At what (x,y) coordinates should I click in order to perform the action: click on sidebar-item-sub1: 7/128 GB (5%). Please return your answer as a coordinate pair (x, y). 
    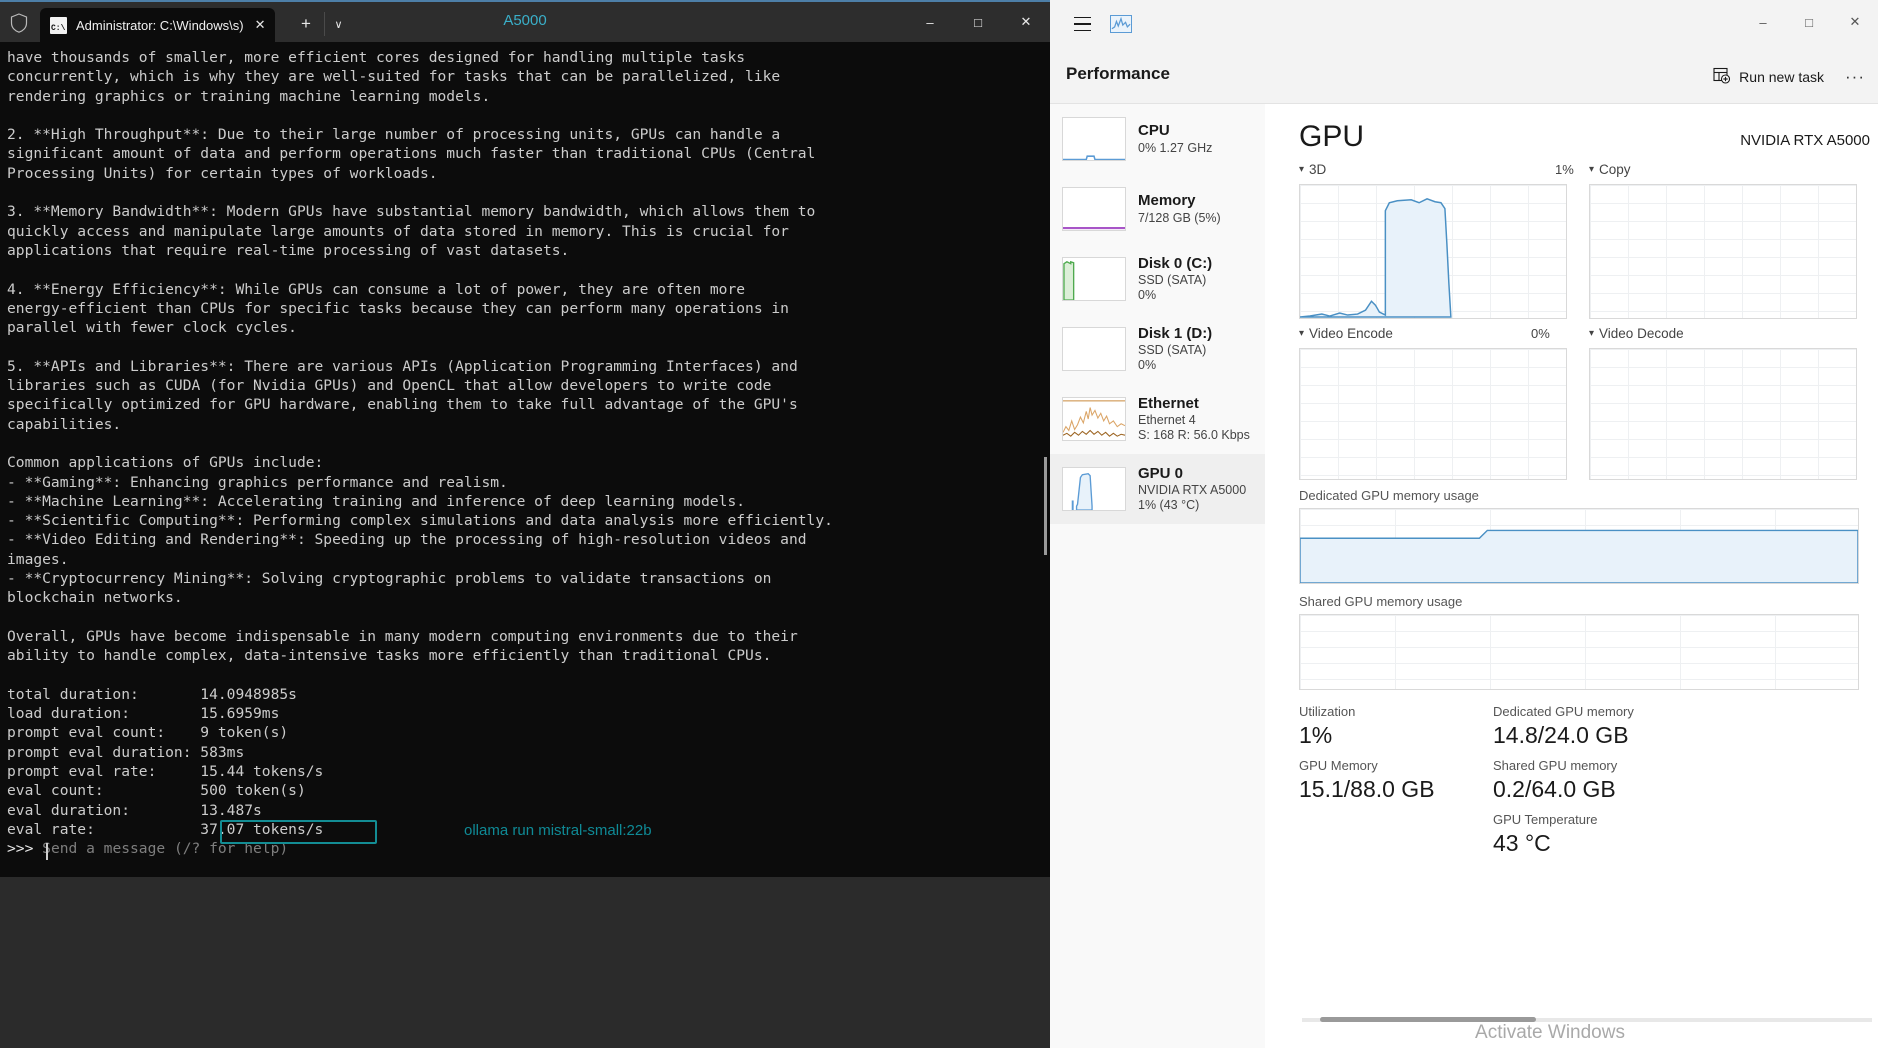
    Looking at the image, I should click on (1179, 217).